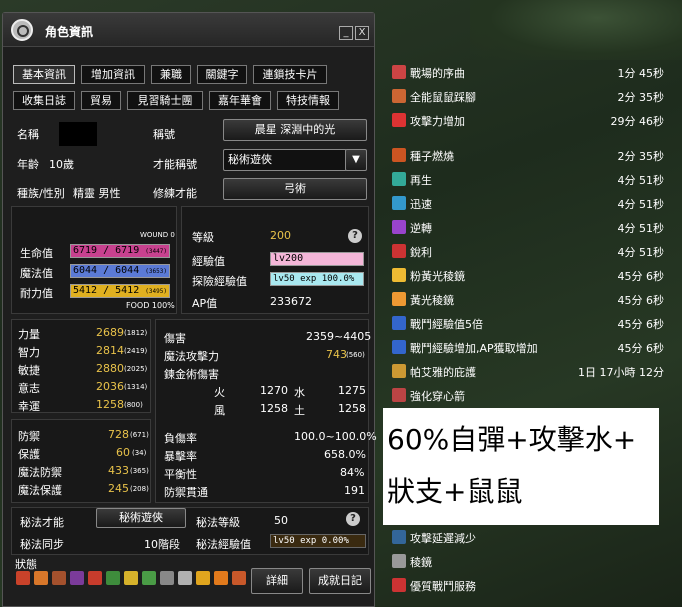 The height and width of the screenshot is (607, 682). What do you see at coordinates (295, 189) in the screenshot?
I see `training-selector: 弓術` at bounding box center [295, 189].